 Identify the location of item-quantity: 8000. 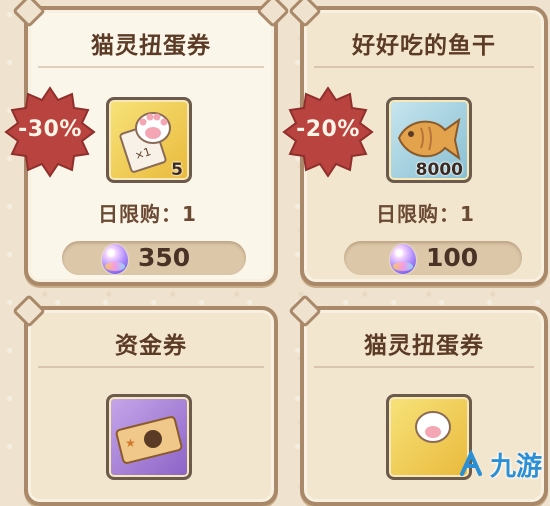
(439, 170).